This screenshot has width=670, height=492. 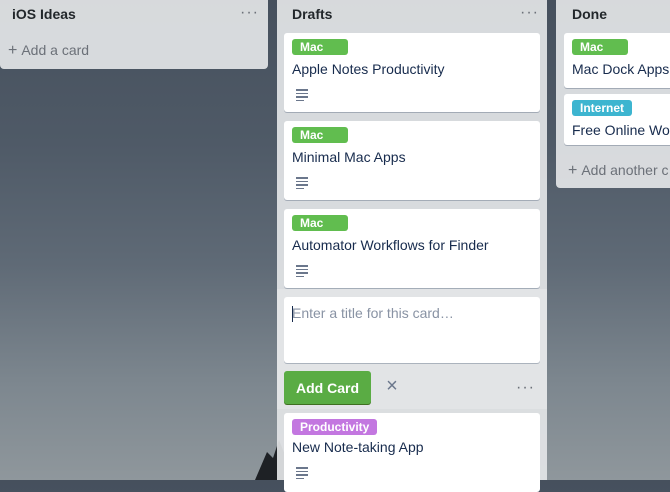 What do you see at coordinates (589, 14) in the screenshot?
I see `list-title: Done` at bounding box center [589, 14].